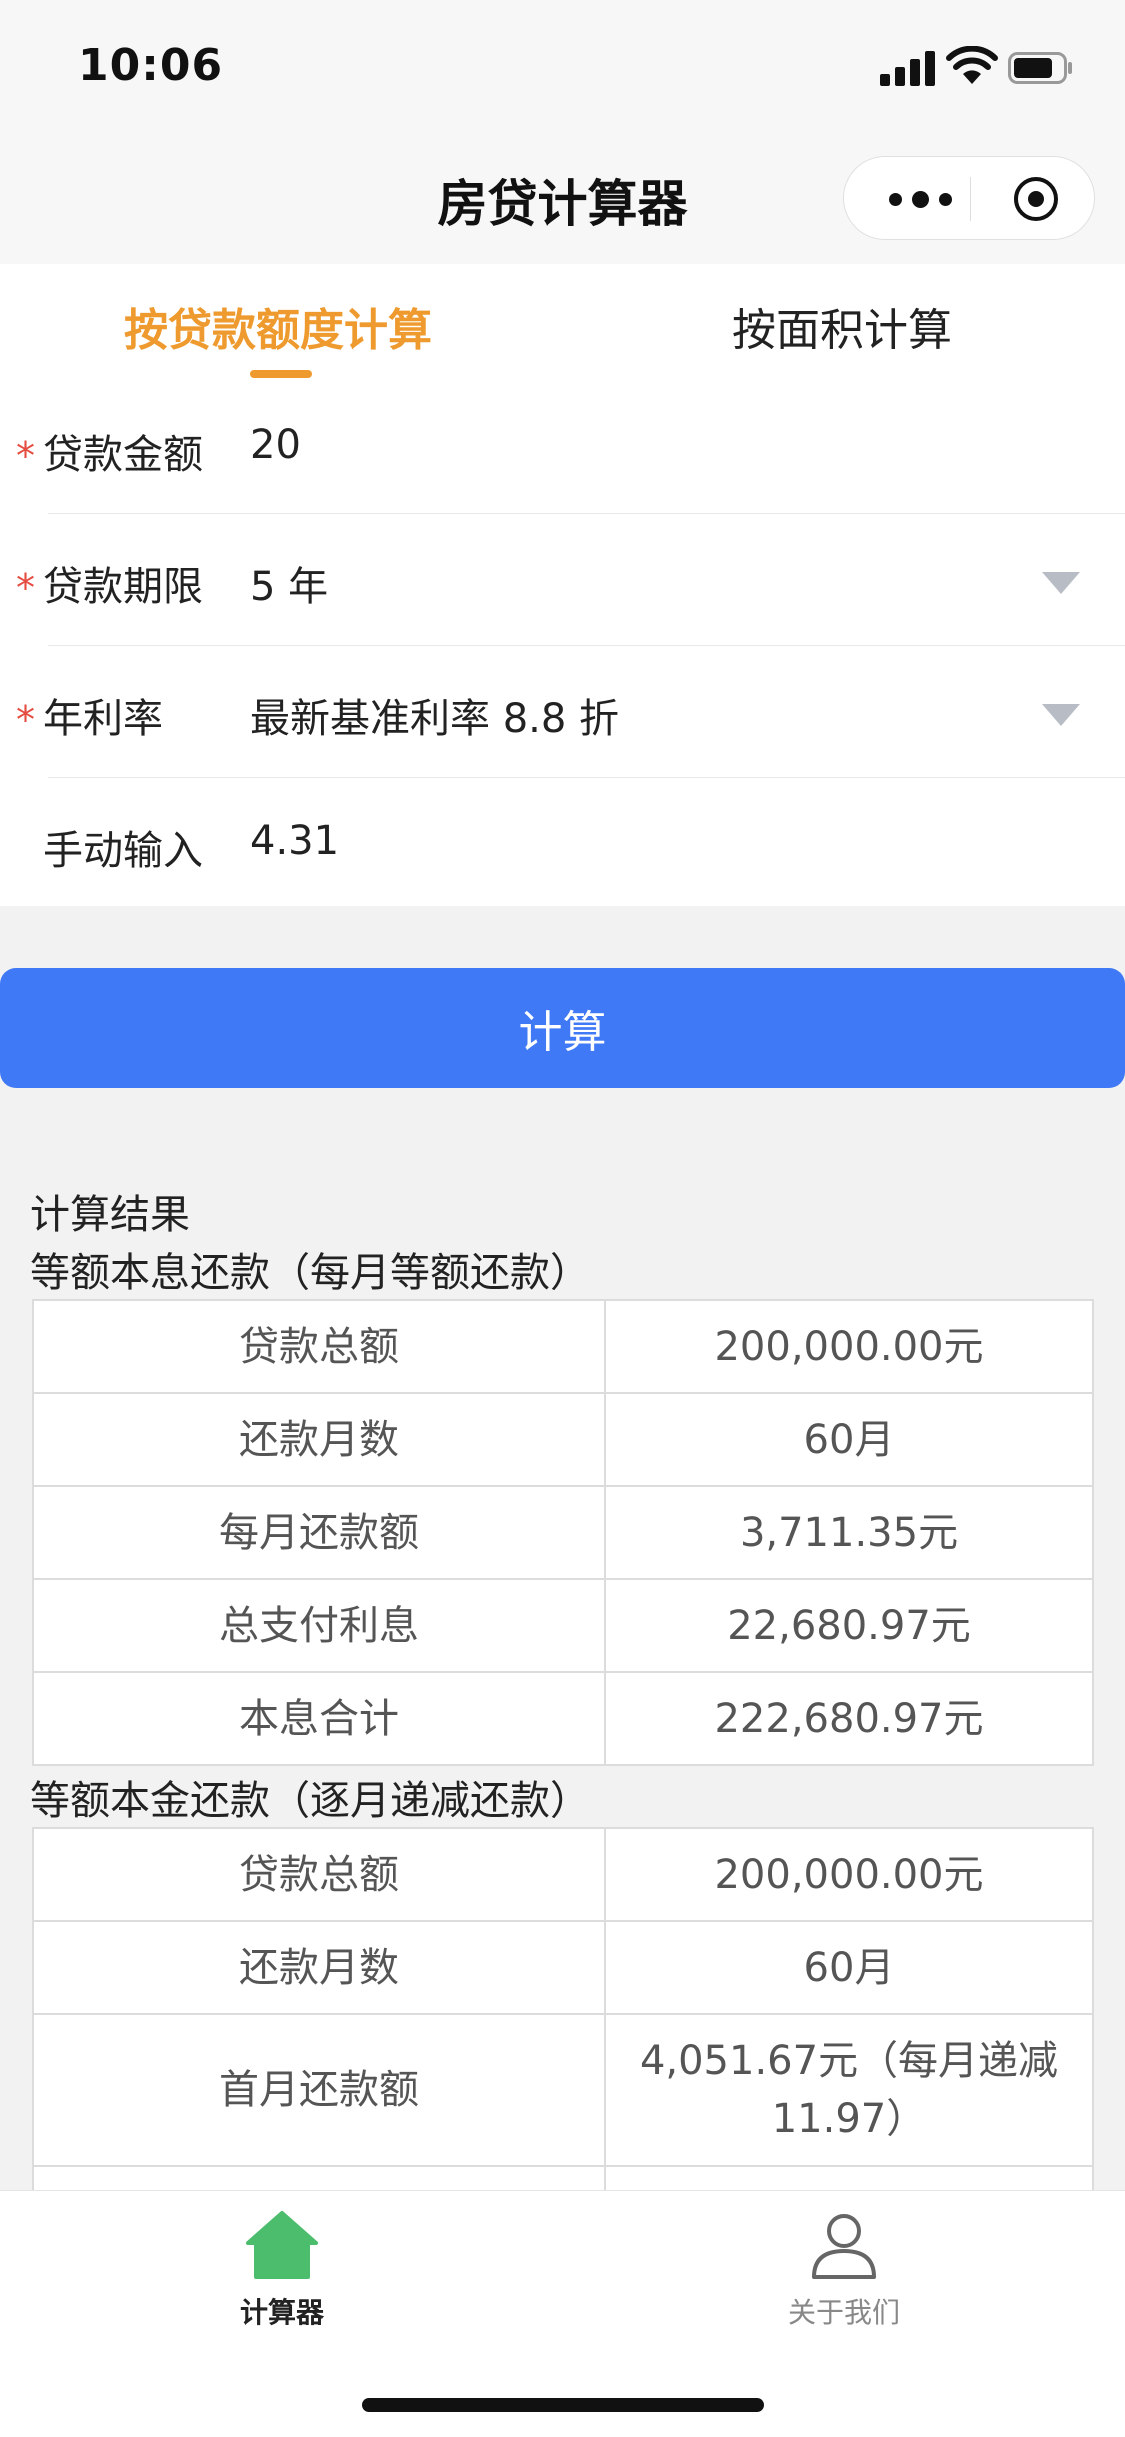 This screenshot has width=1125, height=2437. Describe the element at coordinates (972, 65) in the screenshot. I see `wifi-icon` at that location.